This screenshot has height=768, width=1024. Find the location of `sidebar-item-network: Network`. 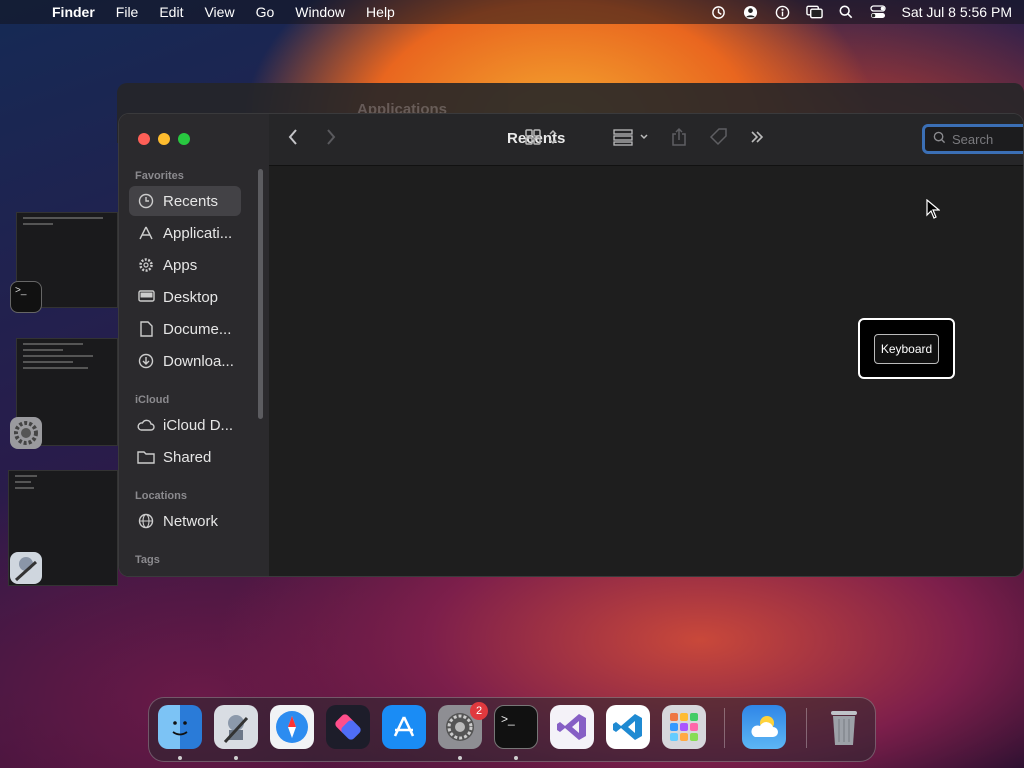

sidebar-item-network: Network is located at coordinates (185, 521).